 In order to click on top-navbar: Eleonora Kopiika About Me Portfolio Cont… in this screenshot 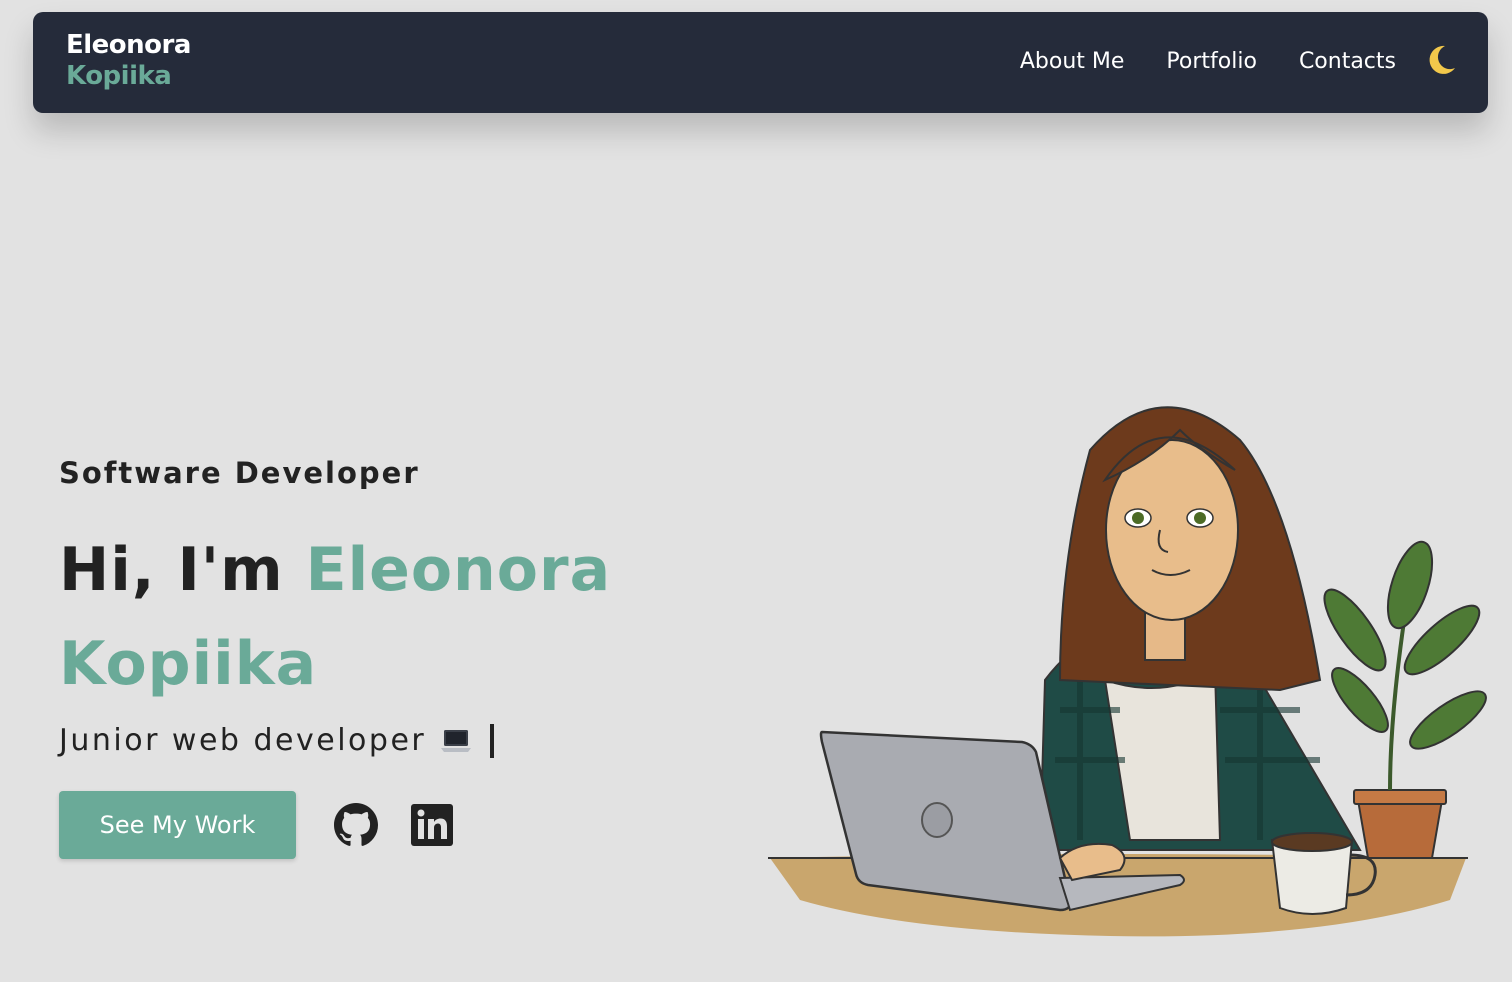, I will do `click(760, 62)`.